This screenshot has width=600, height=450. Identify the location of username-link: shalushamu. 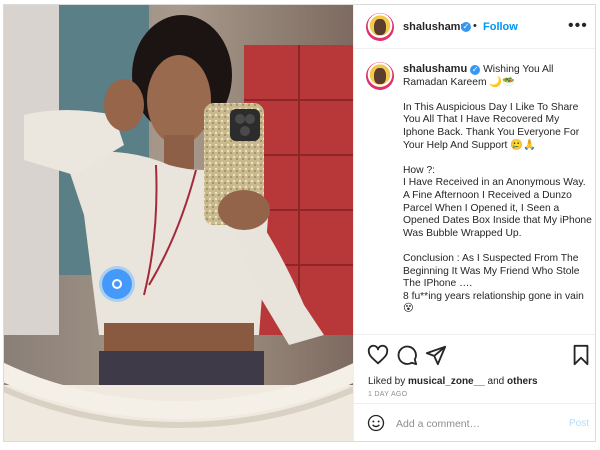
(435, 27).